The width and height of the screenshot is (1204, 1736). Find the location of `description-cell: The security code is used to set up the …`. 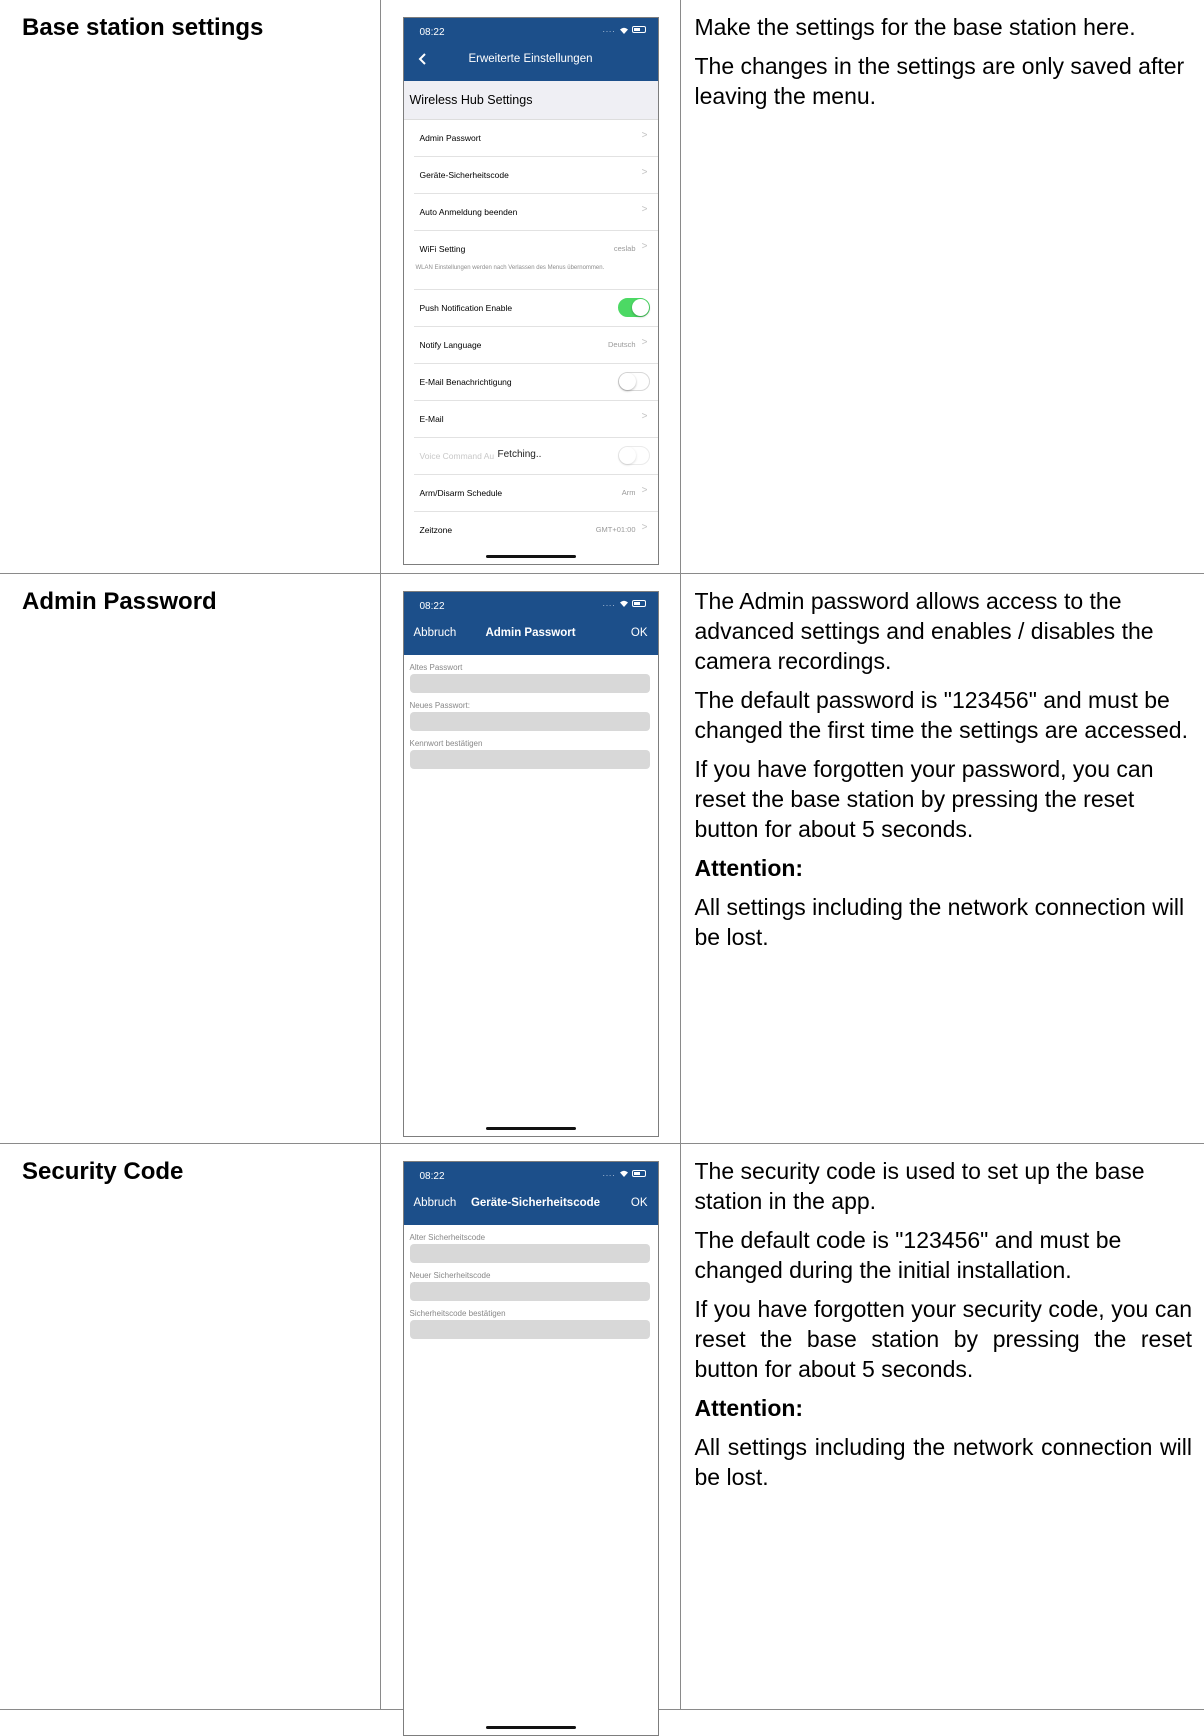

description-cell: The security code is used to set up the … is located at coordinates (941, 1426).